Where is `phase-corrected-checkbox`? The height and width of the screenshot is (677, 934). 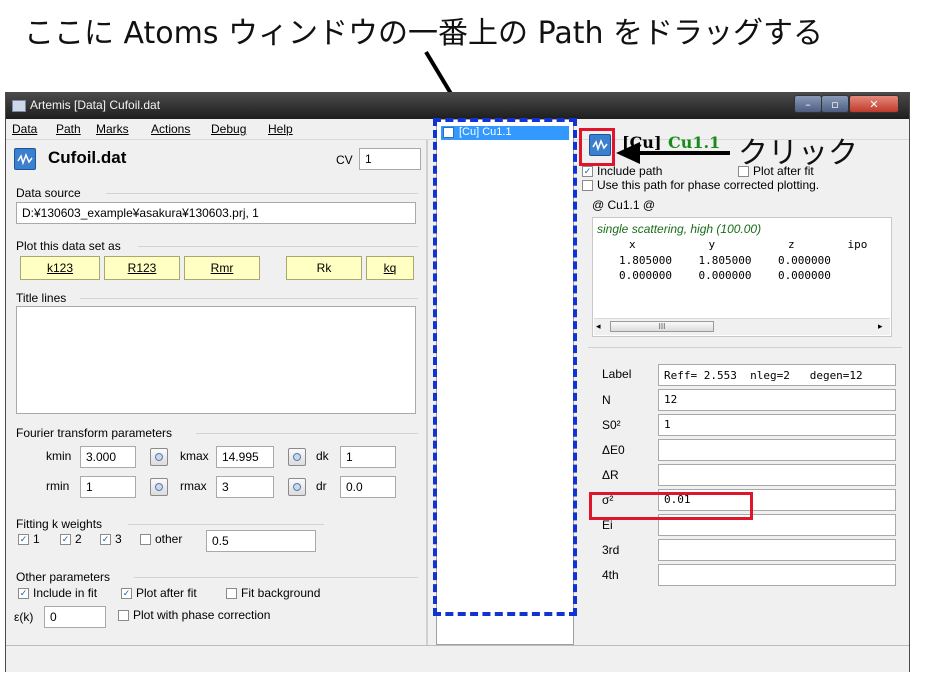
phase-corrected-checkbox is located at coordinates (587, 185).